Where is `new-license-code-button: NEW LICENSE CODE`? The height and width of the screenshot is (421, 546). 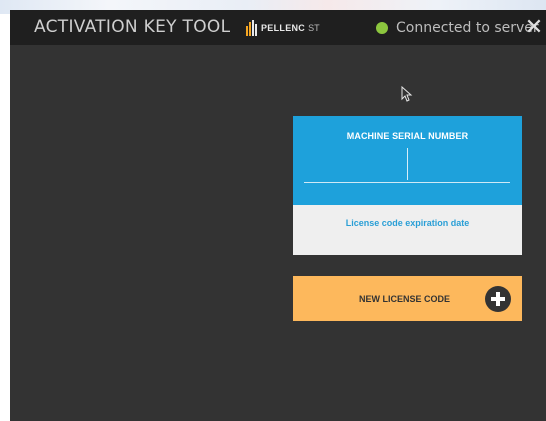 new-license-code-button: NEW LICENSE CODE is located at coordinates (407, 298).